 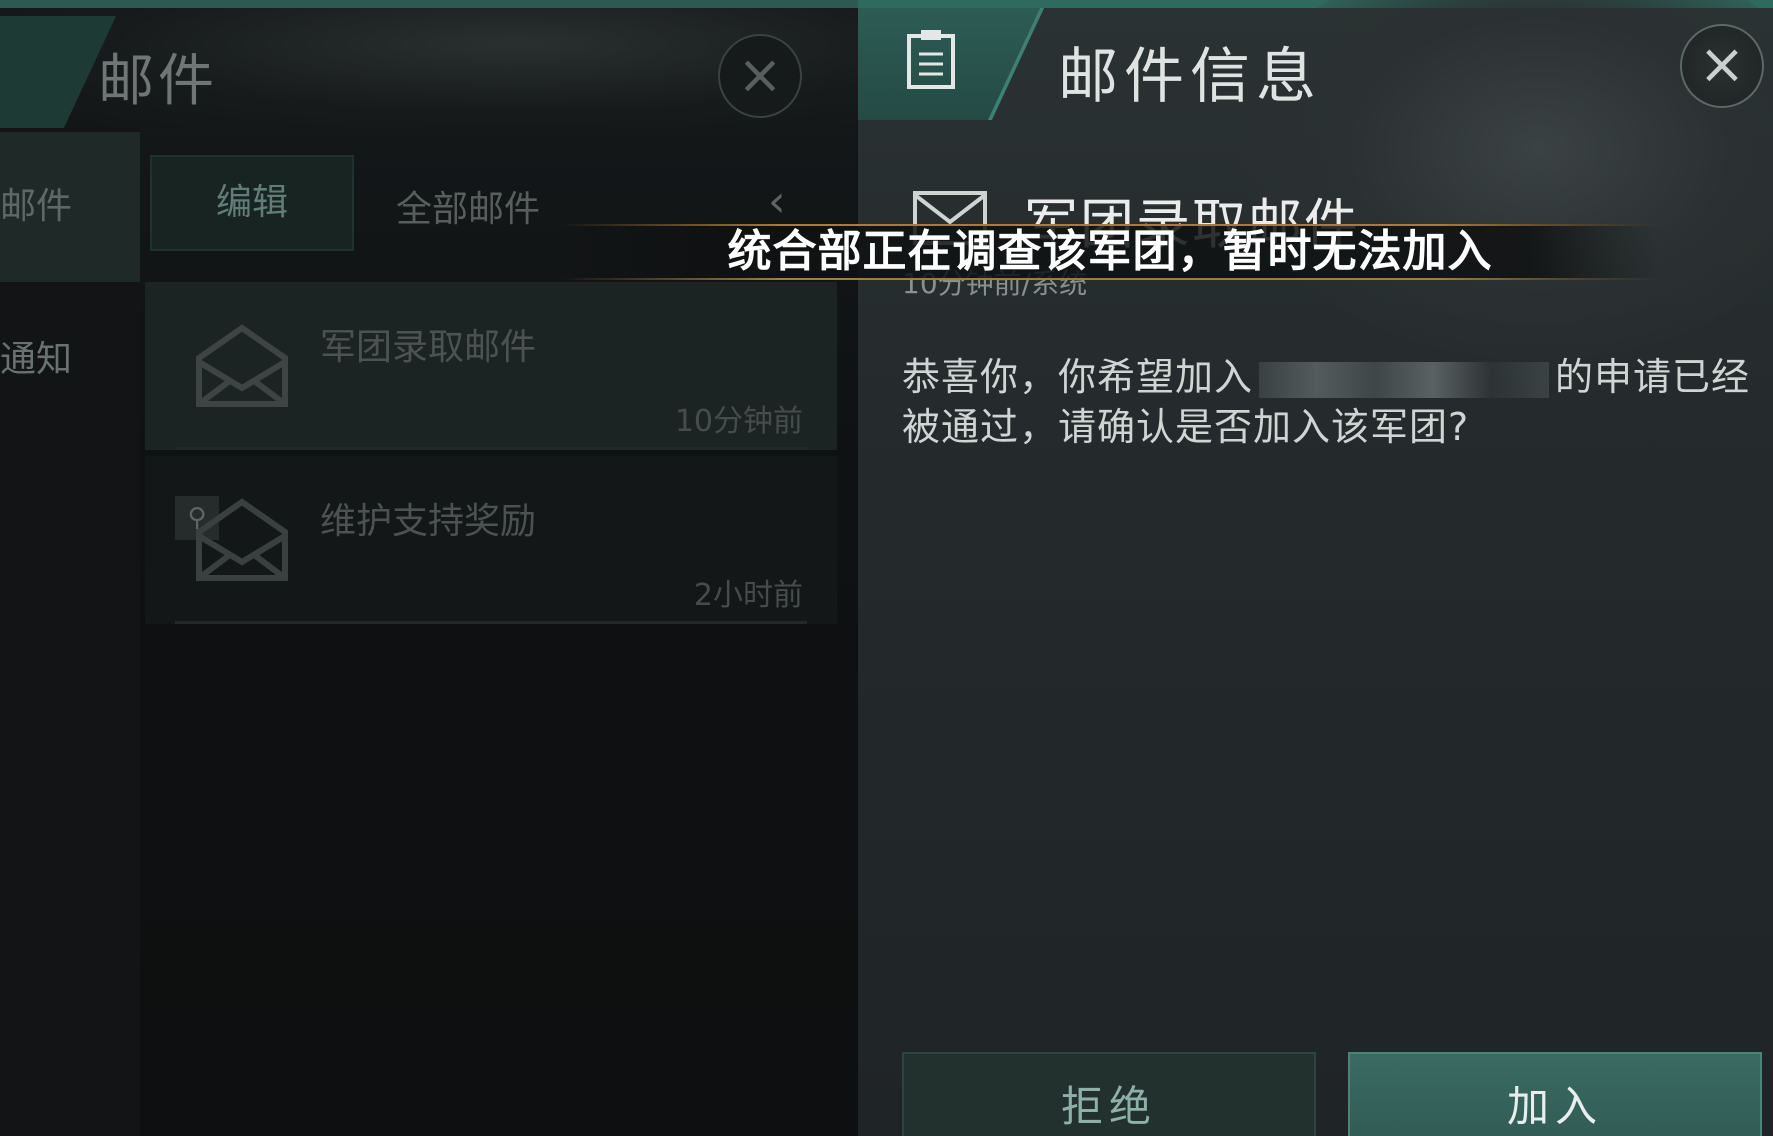 What do you see at coordinates (36, 206) in the screenshot?
I see `sidebar-item-label: 邮件` at bounding box center [36, 206].